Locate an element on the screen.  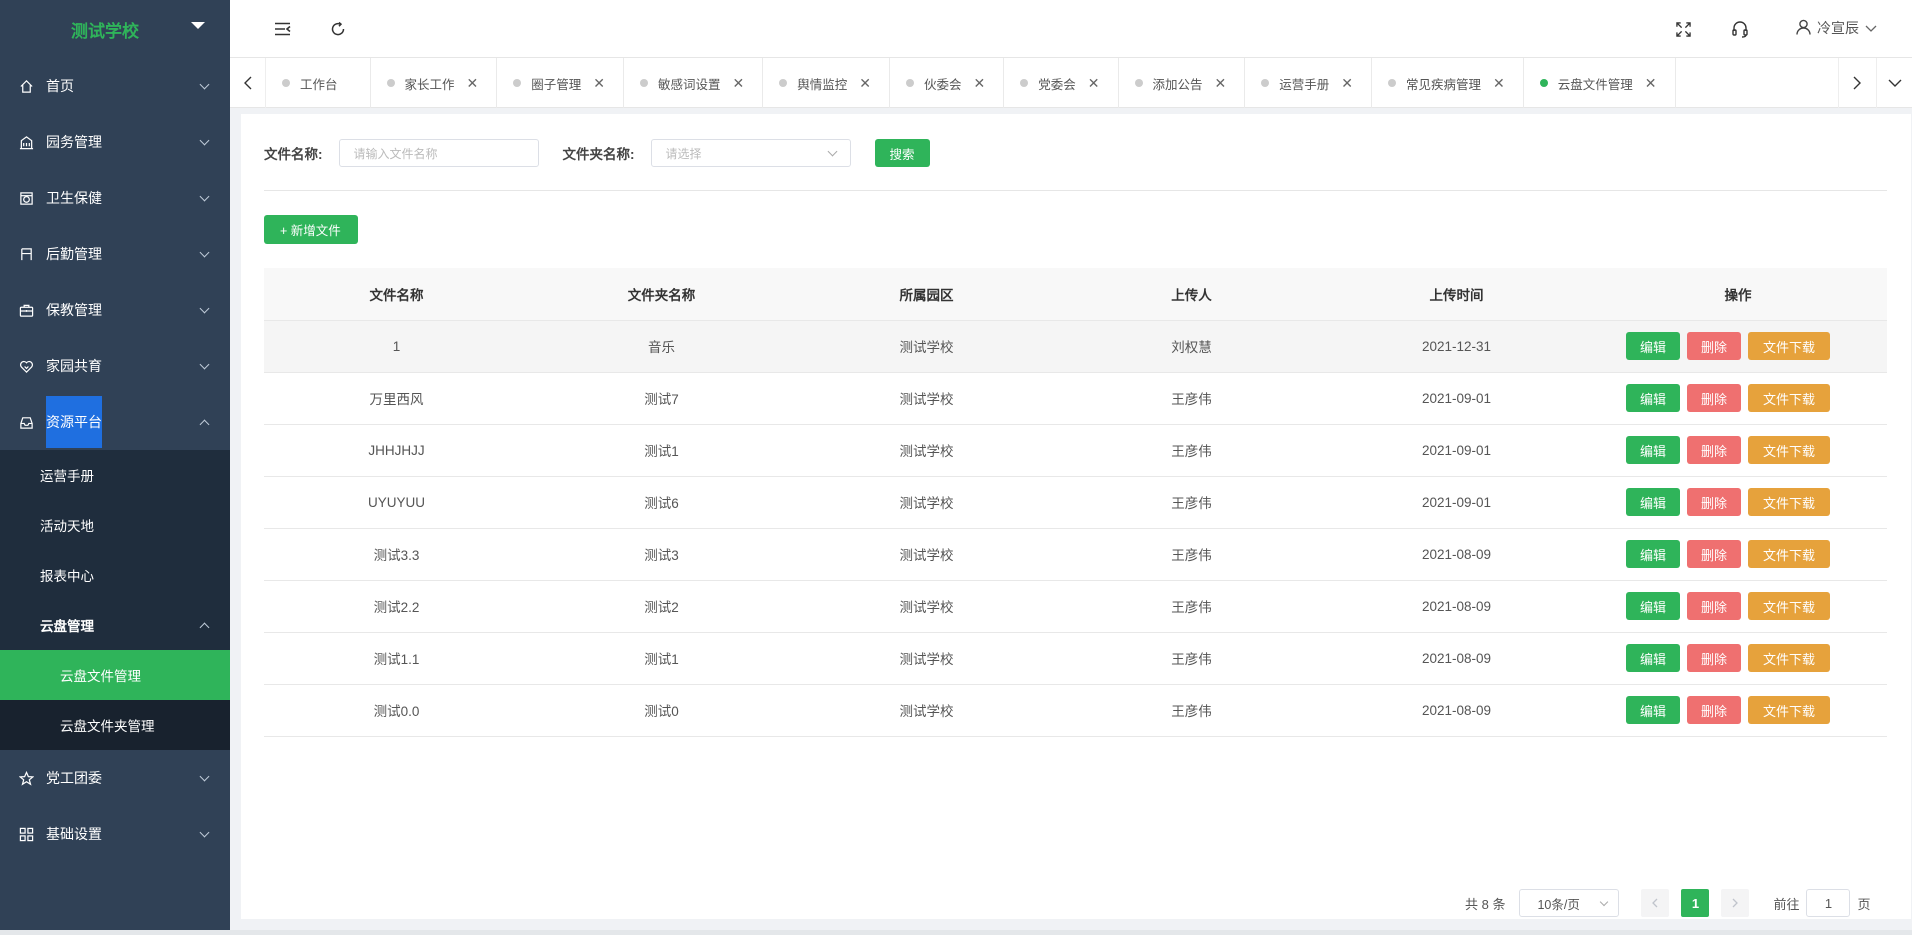
tab-2: 圈子管理 ✕ is located at coordinates (561, 83).